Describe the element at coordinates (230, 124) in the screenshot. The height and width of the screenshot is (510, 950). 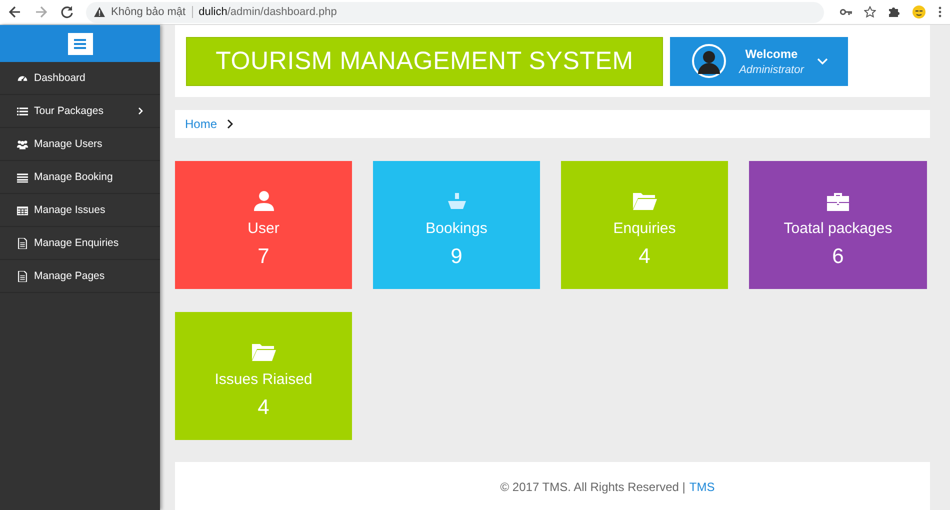
I see `chevron-right-icon` at that location.